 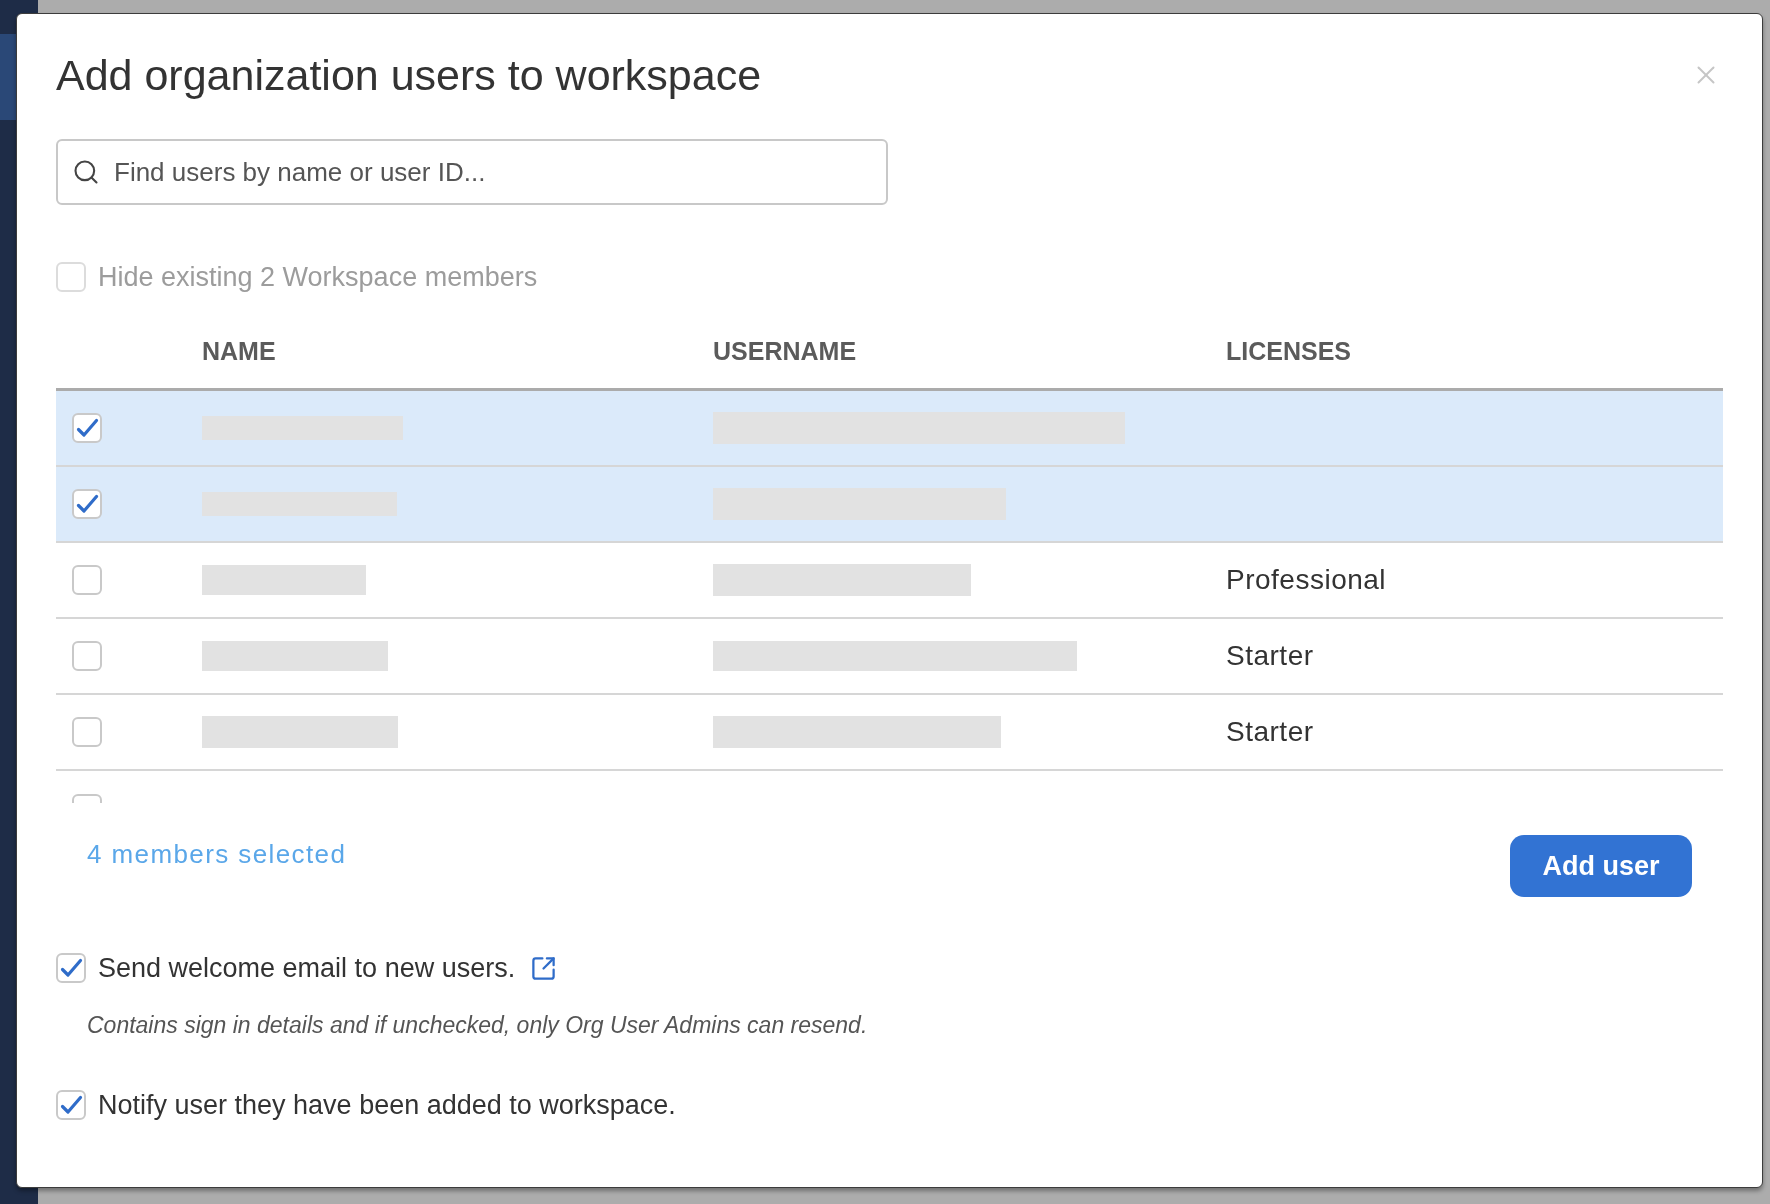 What do you see at coordinates (785, 350) in the screenshot?
I see `column-header: USERNAME` at bounding box center [785, 350].